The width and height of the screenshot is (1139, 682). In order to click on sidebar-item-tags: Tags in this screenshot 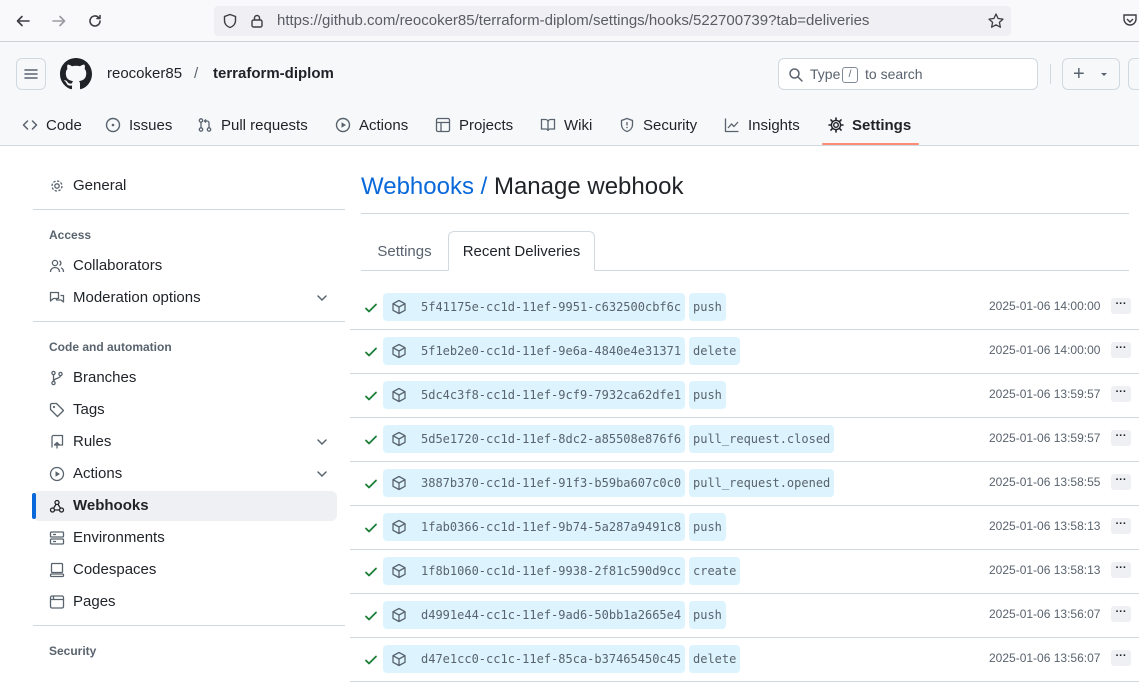, I will do `click(185, 410)`.